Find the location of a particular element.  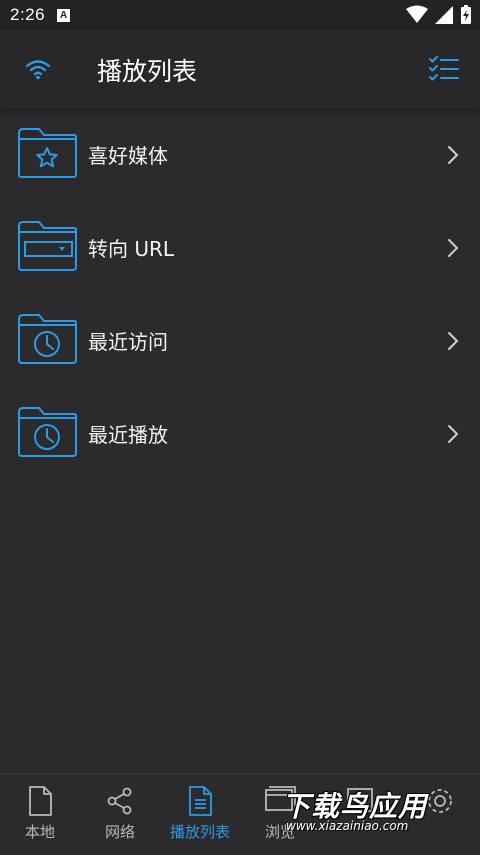

url-folder-icon is located at coordinates (47, 246).